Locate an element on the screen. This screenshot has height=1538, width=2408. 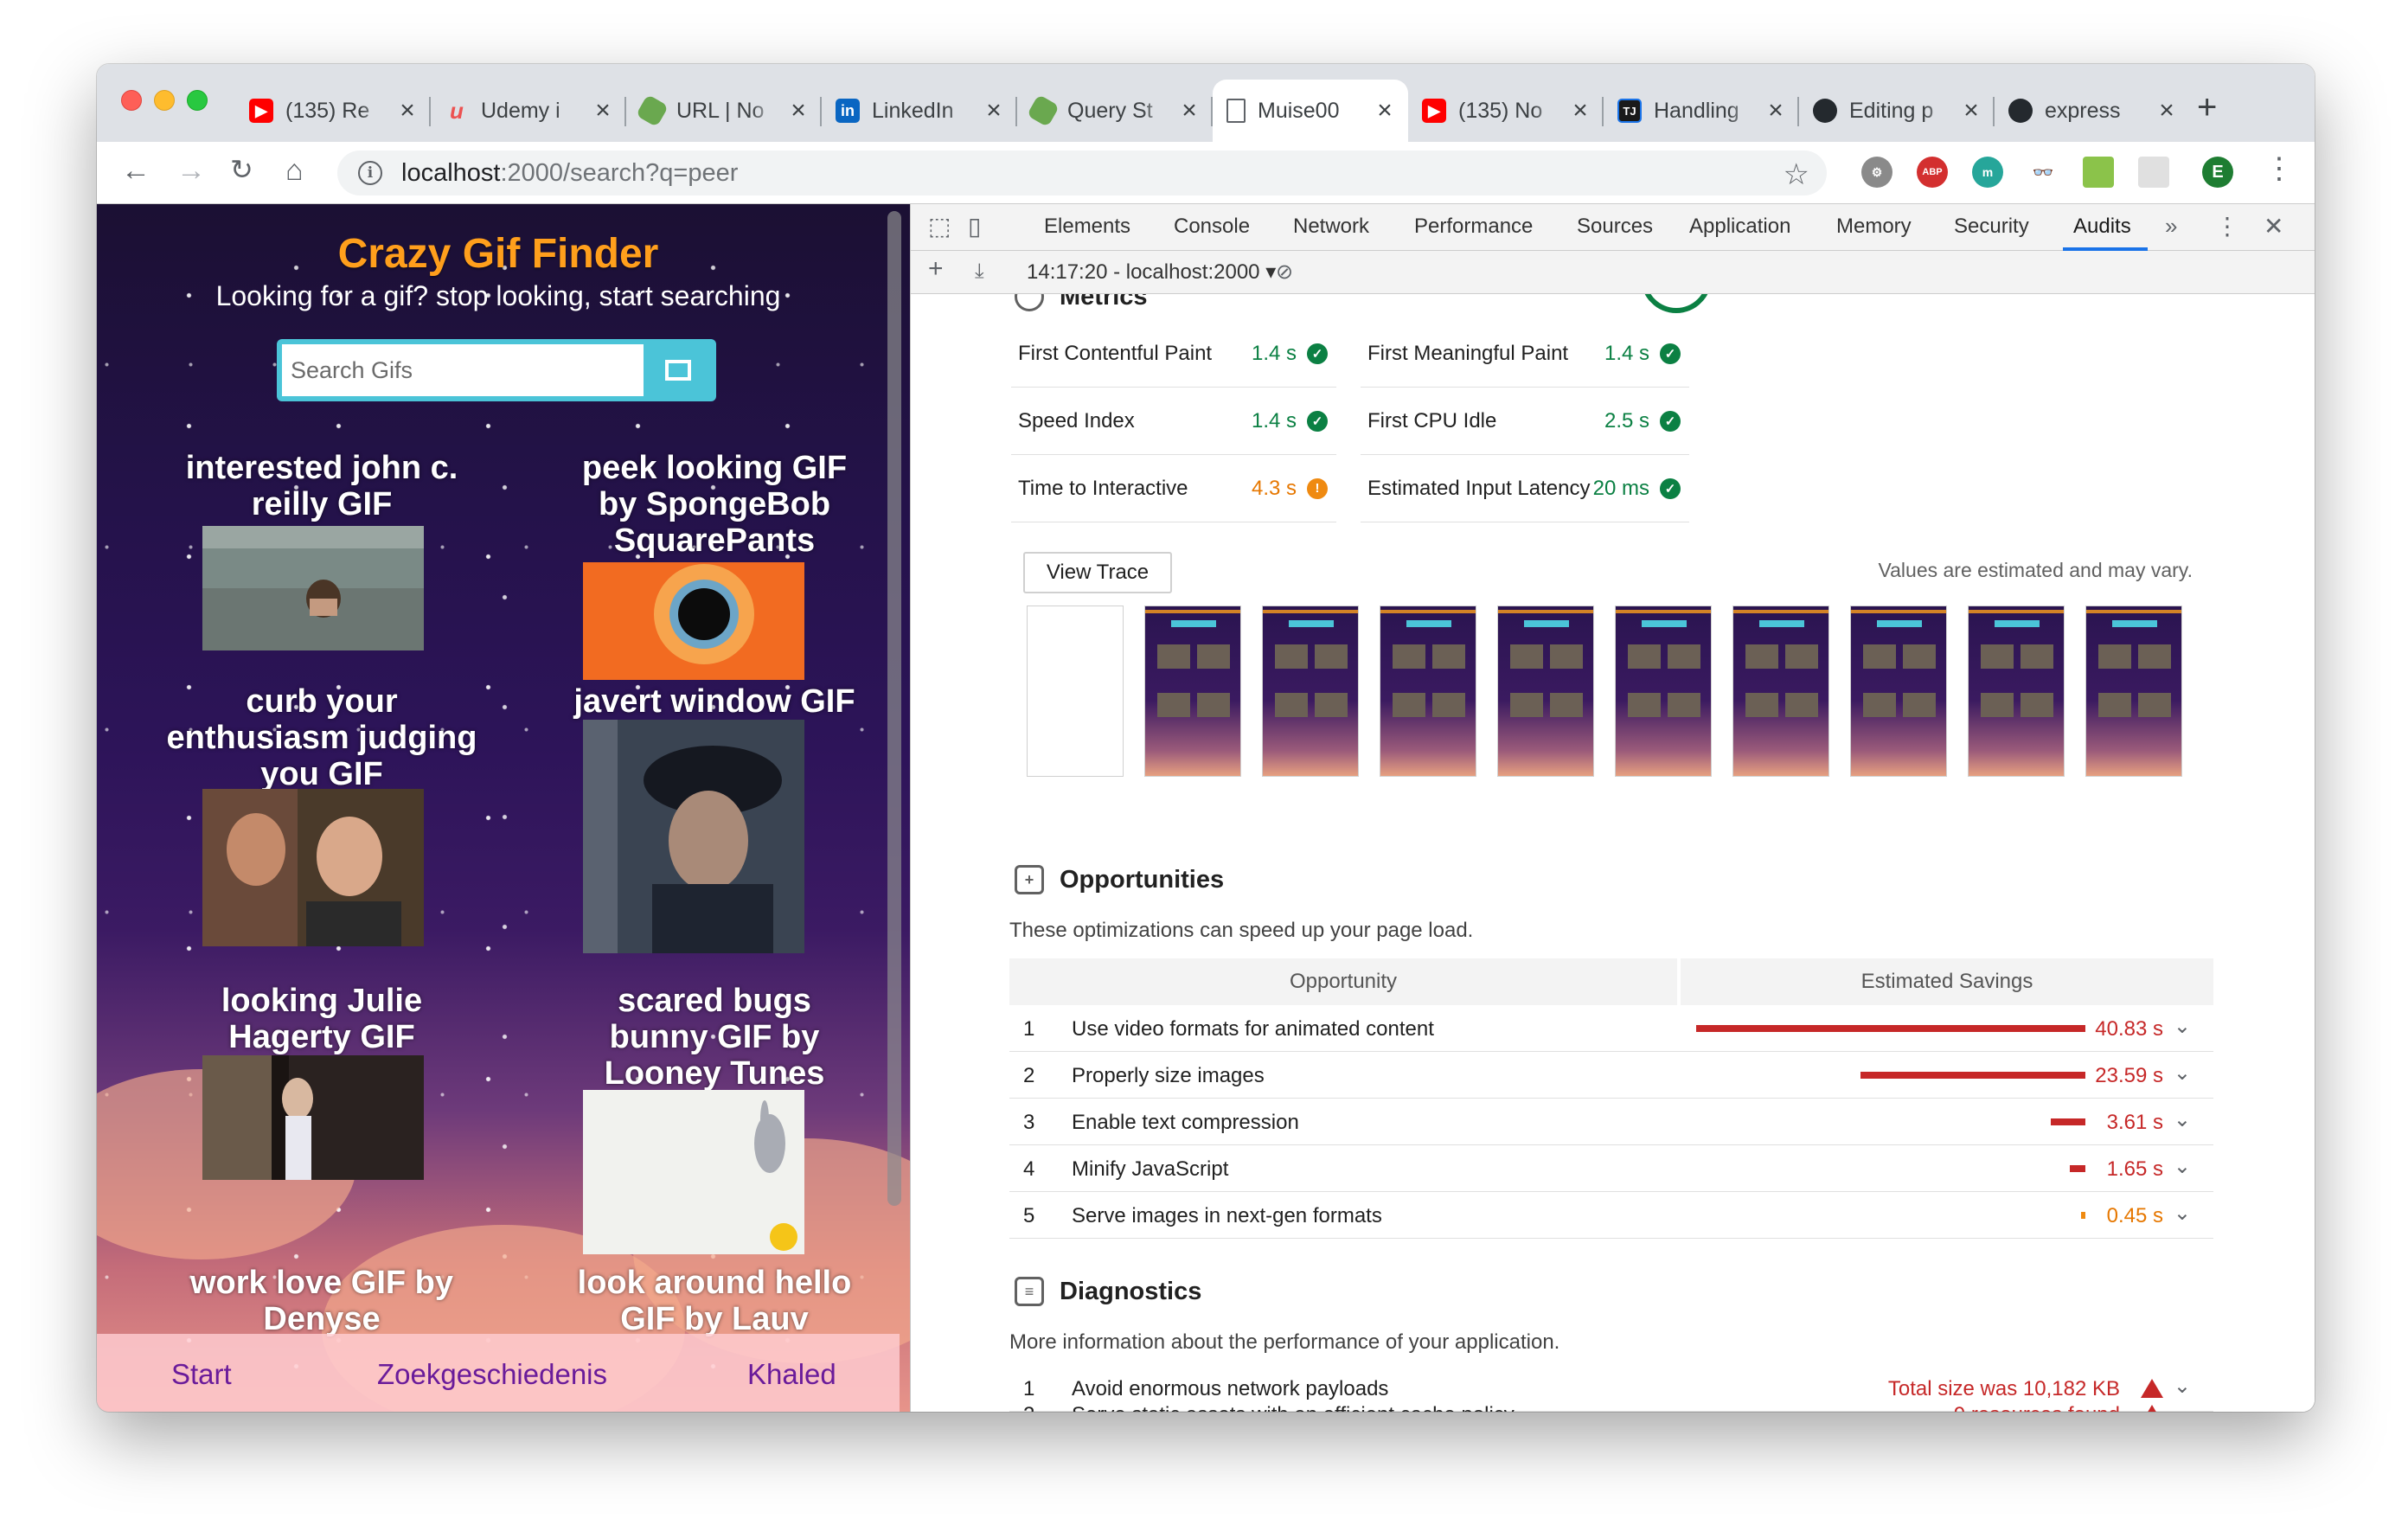
tab-application: Application is located at coordinates (1739, 227).